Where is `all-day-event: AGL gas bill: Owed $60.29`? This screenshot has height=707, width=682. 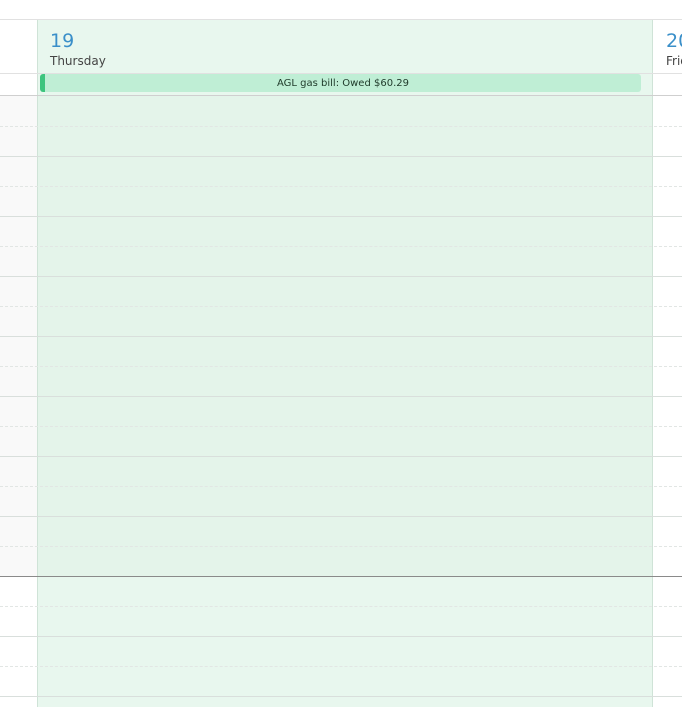 all-day-event: AGL gas bill: Owed $60.29 is located at coordinates (340, 83).